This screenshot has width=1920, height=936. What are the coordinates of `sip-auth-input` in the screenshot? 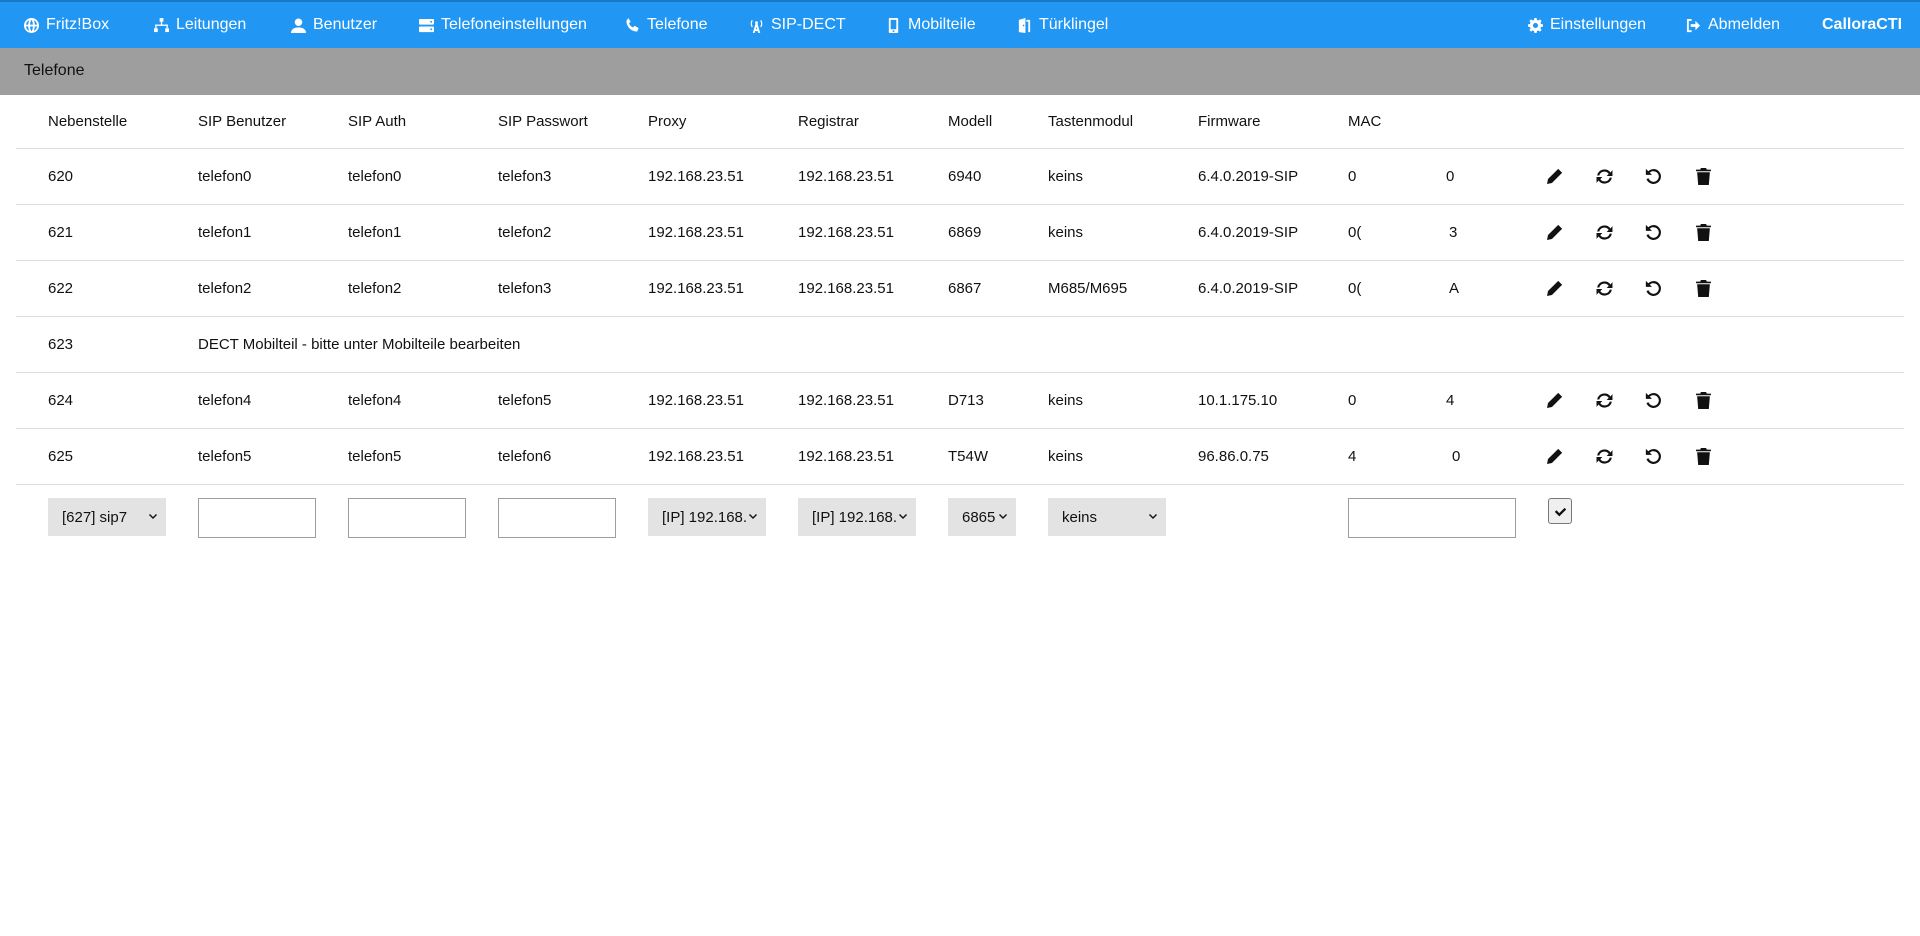 It's located at (407, 518).